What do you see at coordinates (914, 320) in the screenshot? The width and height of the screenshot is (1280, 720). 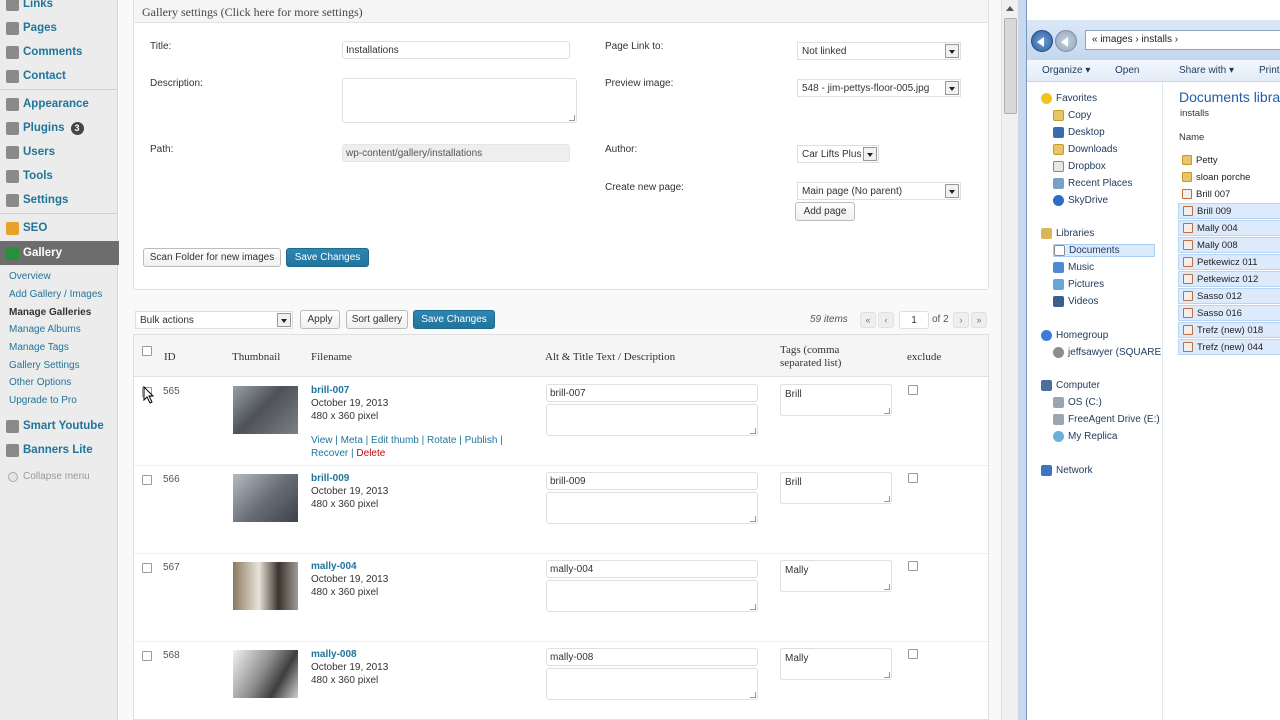 I see `current-page-input: 1` at bounding box center [914, 320].